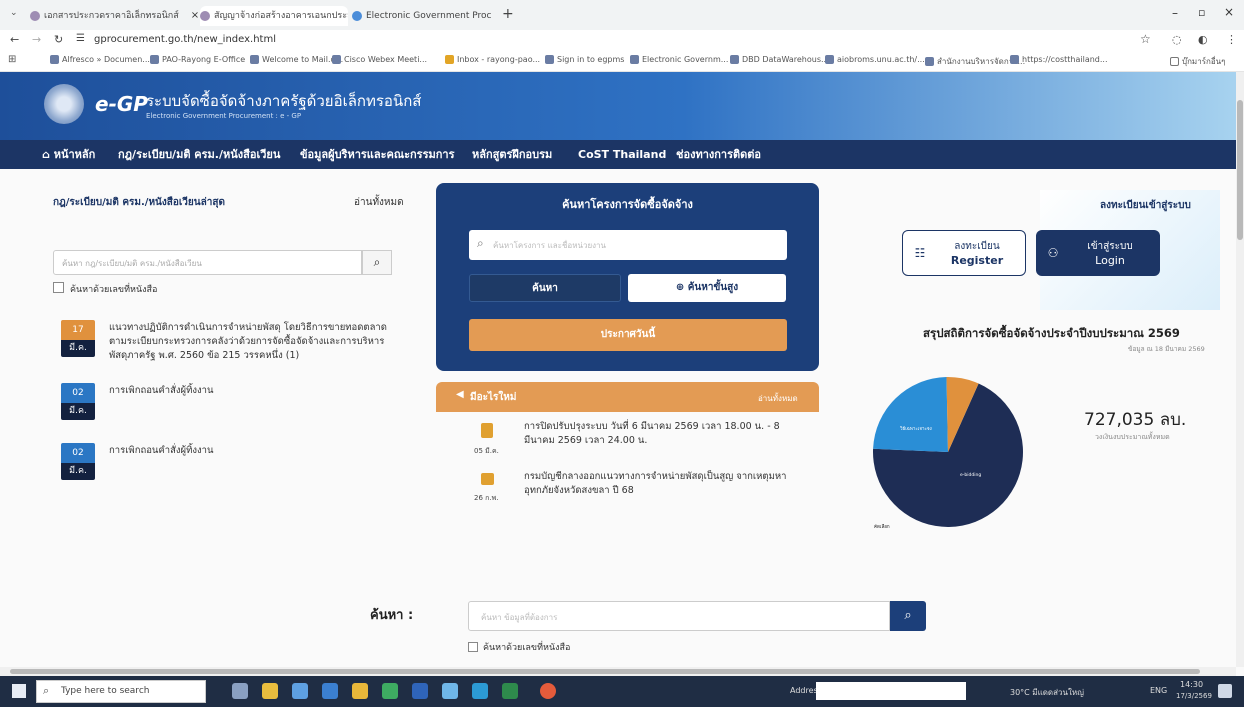 The width and height of the screenshot is (1244, 707). I want to click on bookmarks-folder: บุ๊กมาร์กอื่นๆ, so click(1197, 61).